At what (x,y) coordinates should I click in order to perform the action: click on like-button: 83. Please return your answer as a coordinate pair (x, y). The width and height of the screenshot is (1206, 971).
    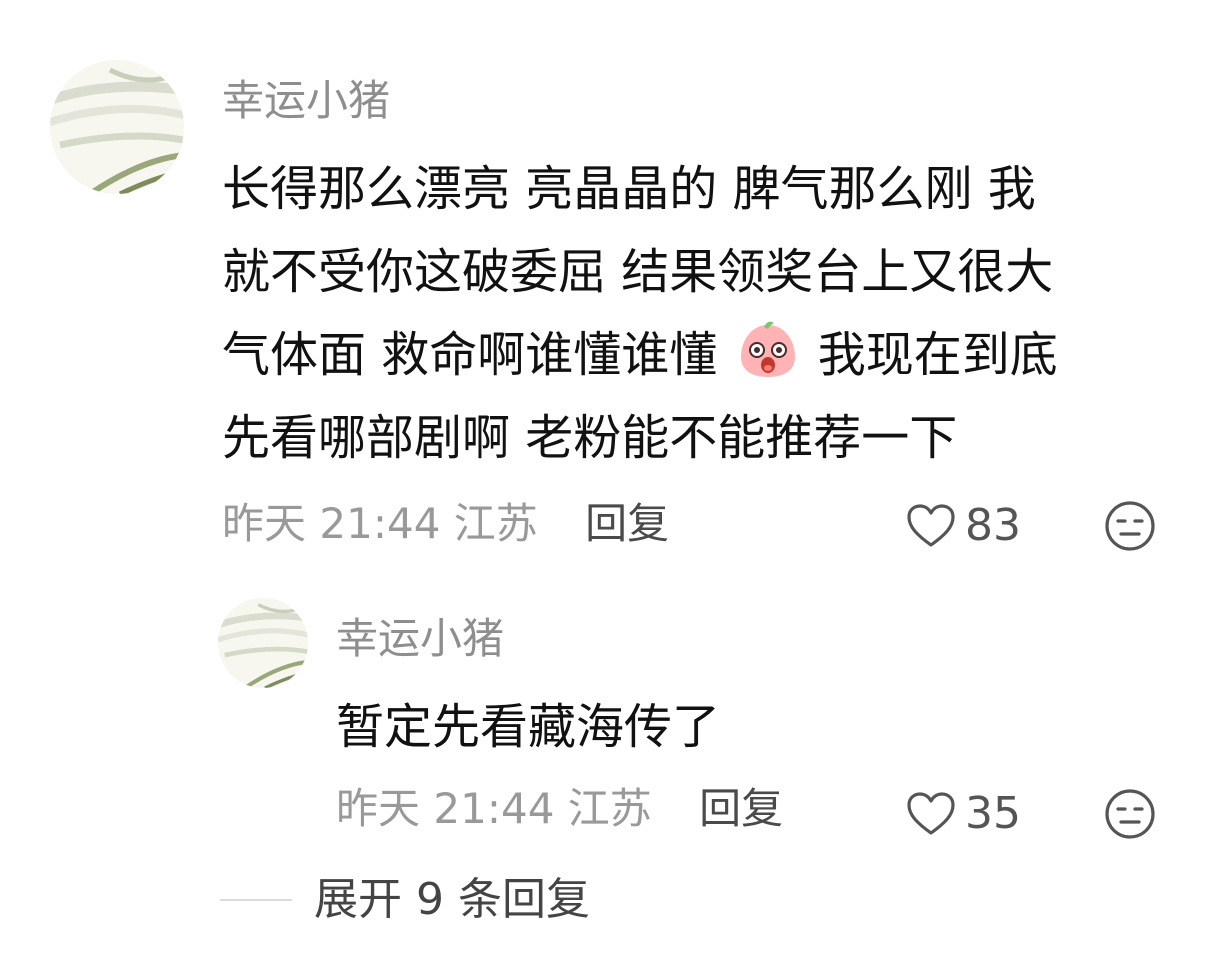
    Looking at the image, I should click on (963, 526).